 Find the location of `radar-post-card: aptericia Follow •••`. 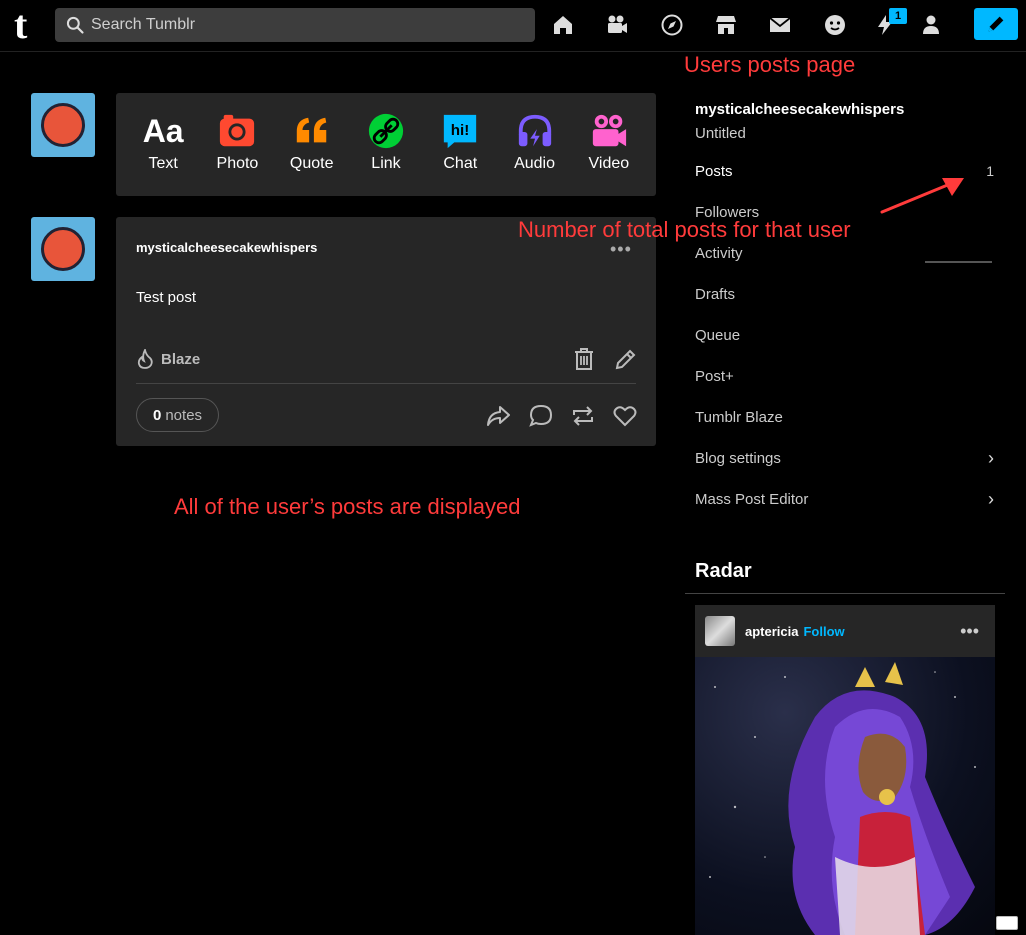

radar-post-card: aptericia Follow ••• is located at coordinates (845, 770).